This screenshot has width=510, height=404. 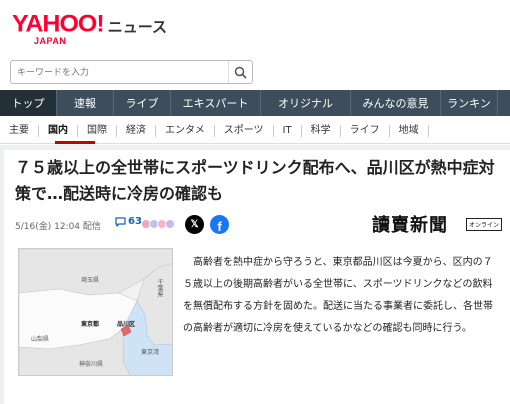 What do you see at coordinates (142, 103) in the screenshot?
I see `nav-item-live: ライブ` at bounding box center [142, 103].